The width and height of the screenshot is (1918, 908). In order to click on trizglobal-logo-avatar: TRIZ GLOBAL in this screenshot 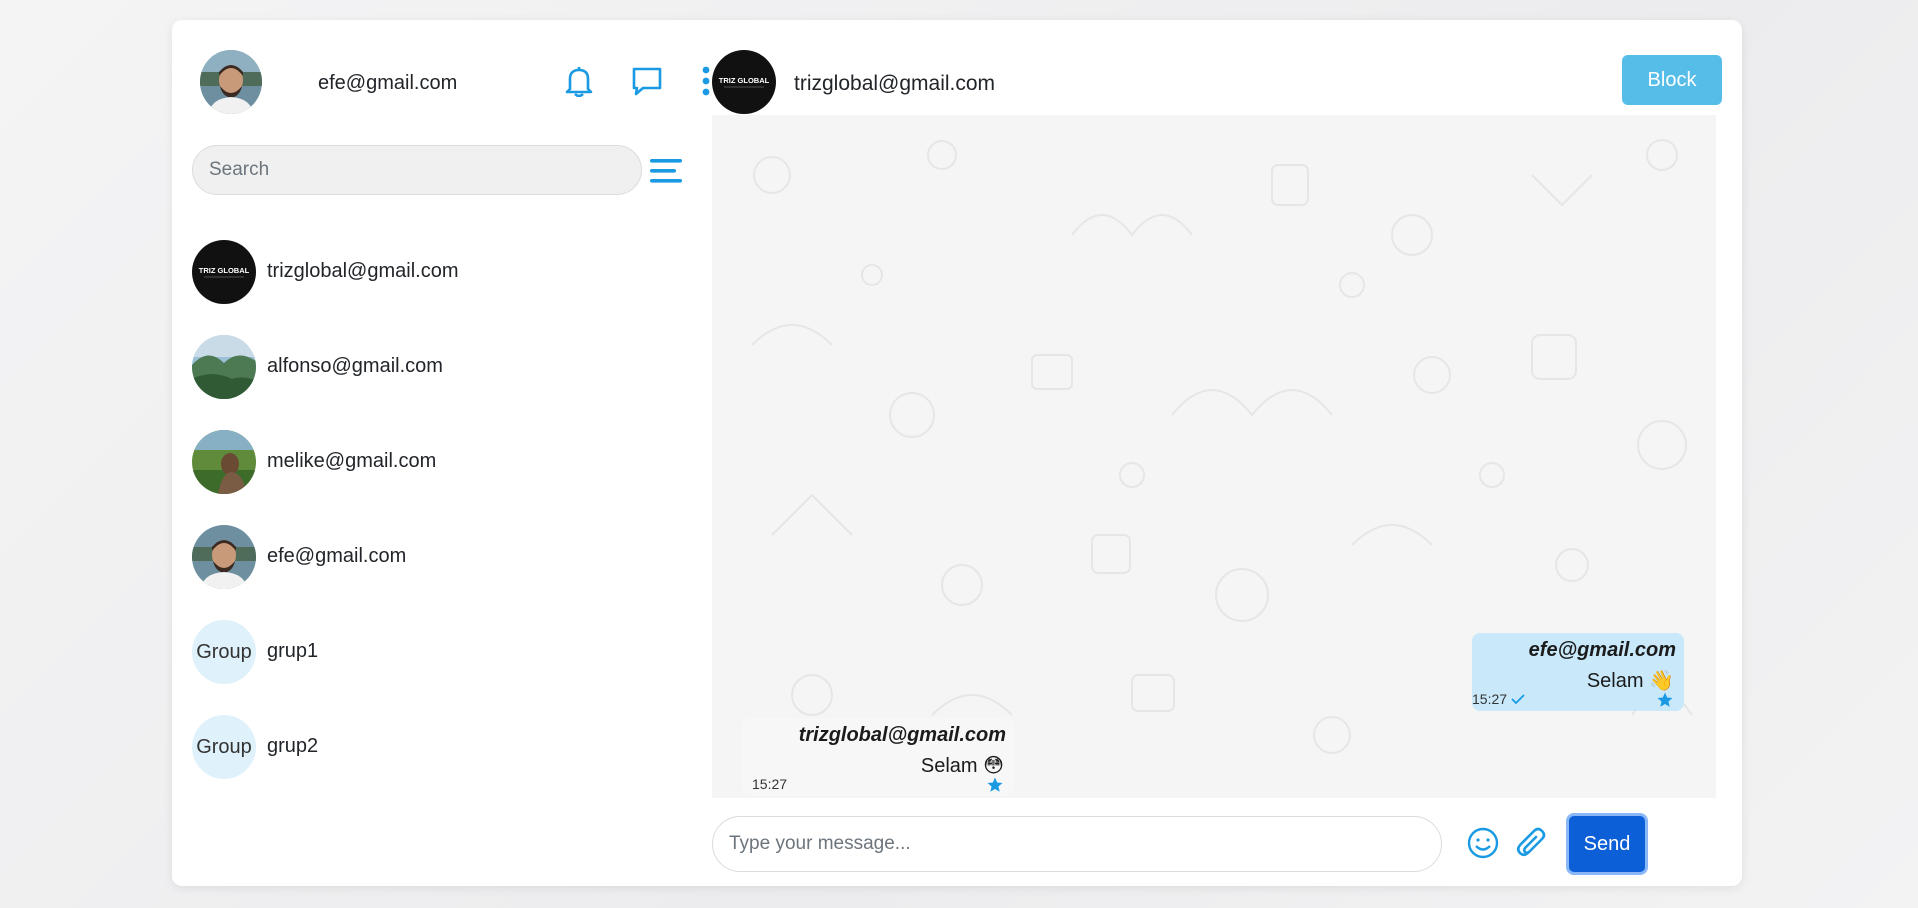, I will do `click(224, 272)`.